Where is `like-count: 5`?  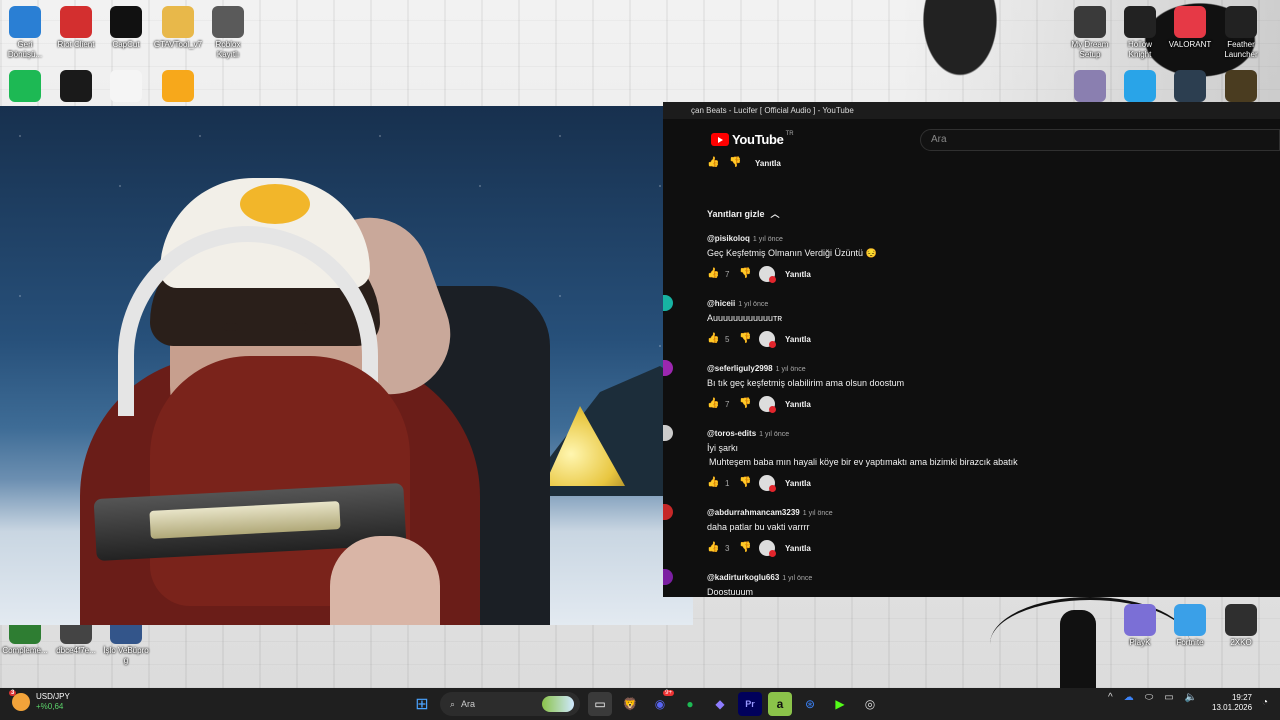 like-count: 5 is located at coordinates (727, 339).